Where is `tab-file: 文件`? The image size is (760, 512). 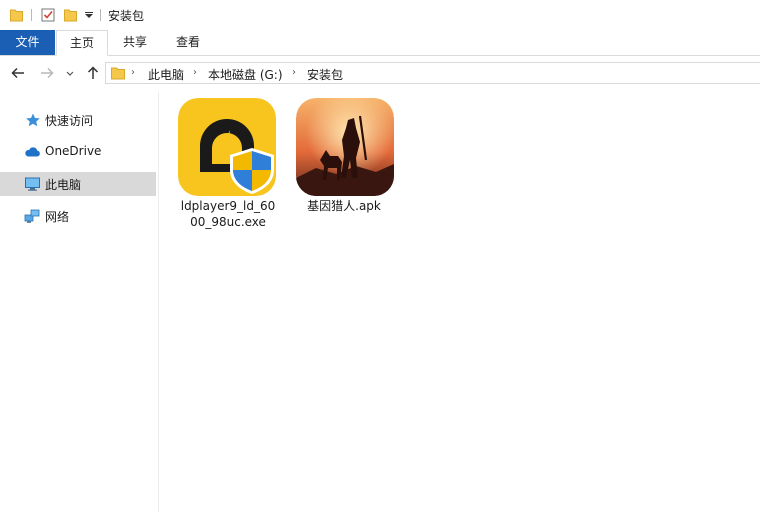
tab-file: 文件 is located at coordinates (27, 42).